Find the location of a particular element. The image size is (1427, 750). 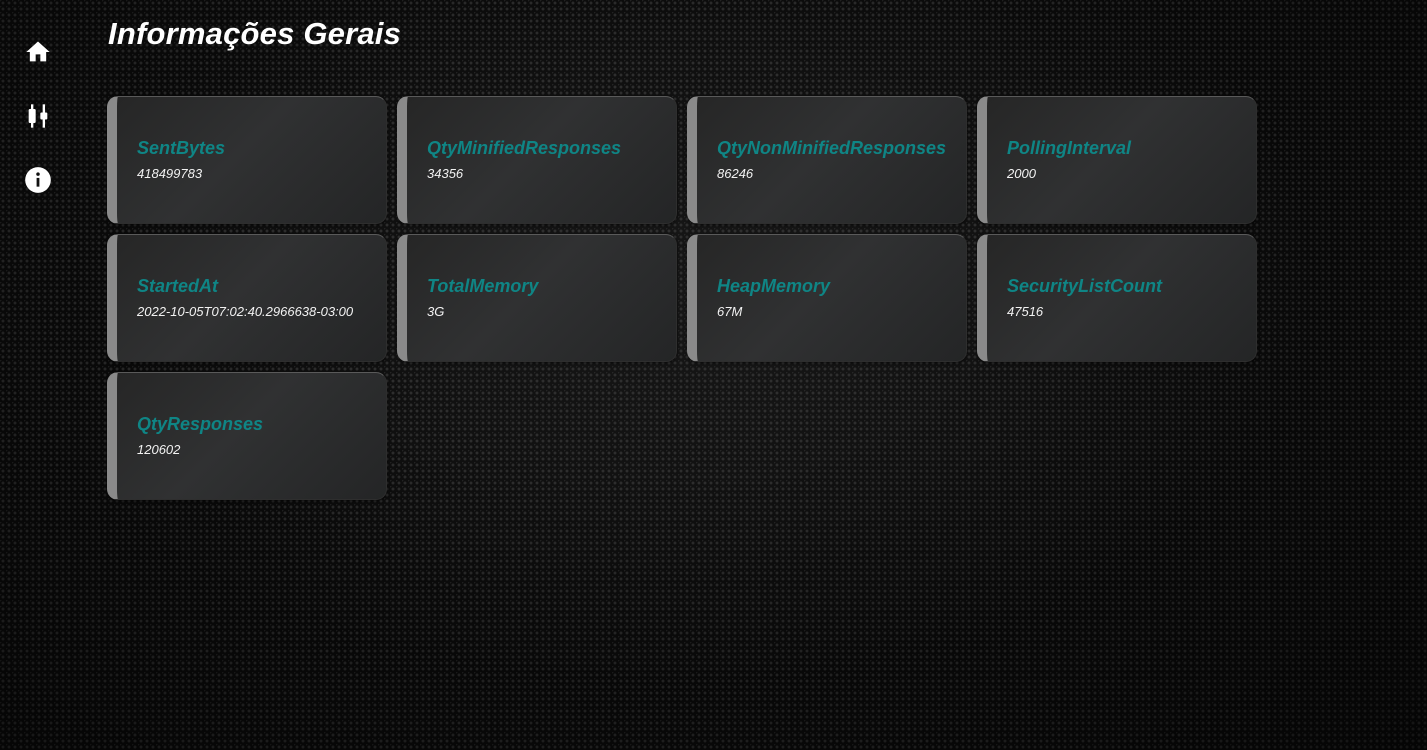

info-card-qty-minified-responses: QtyMinifiedResponses 34356 is located at coordinates (537, 160).